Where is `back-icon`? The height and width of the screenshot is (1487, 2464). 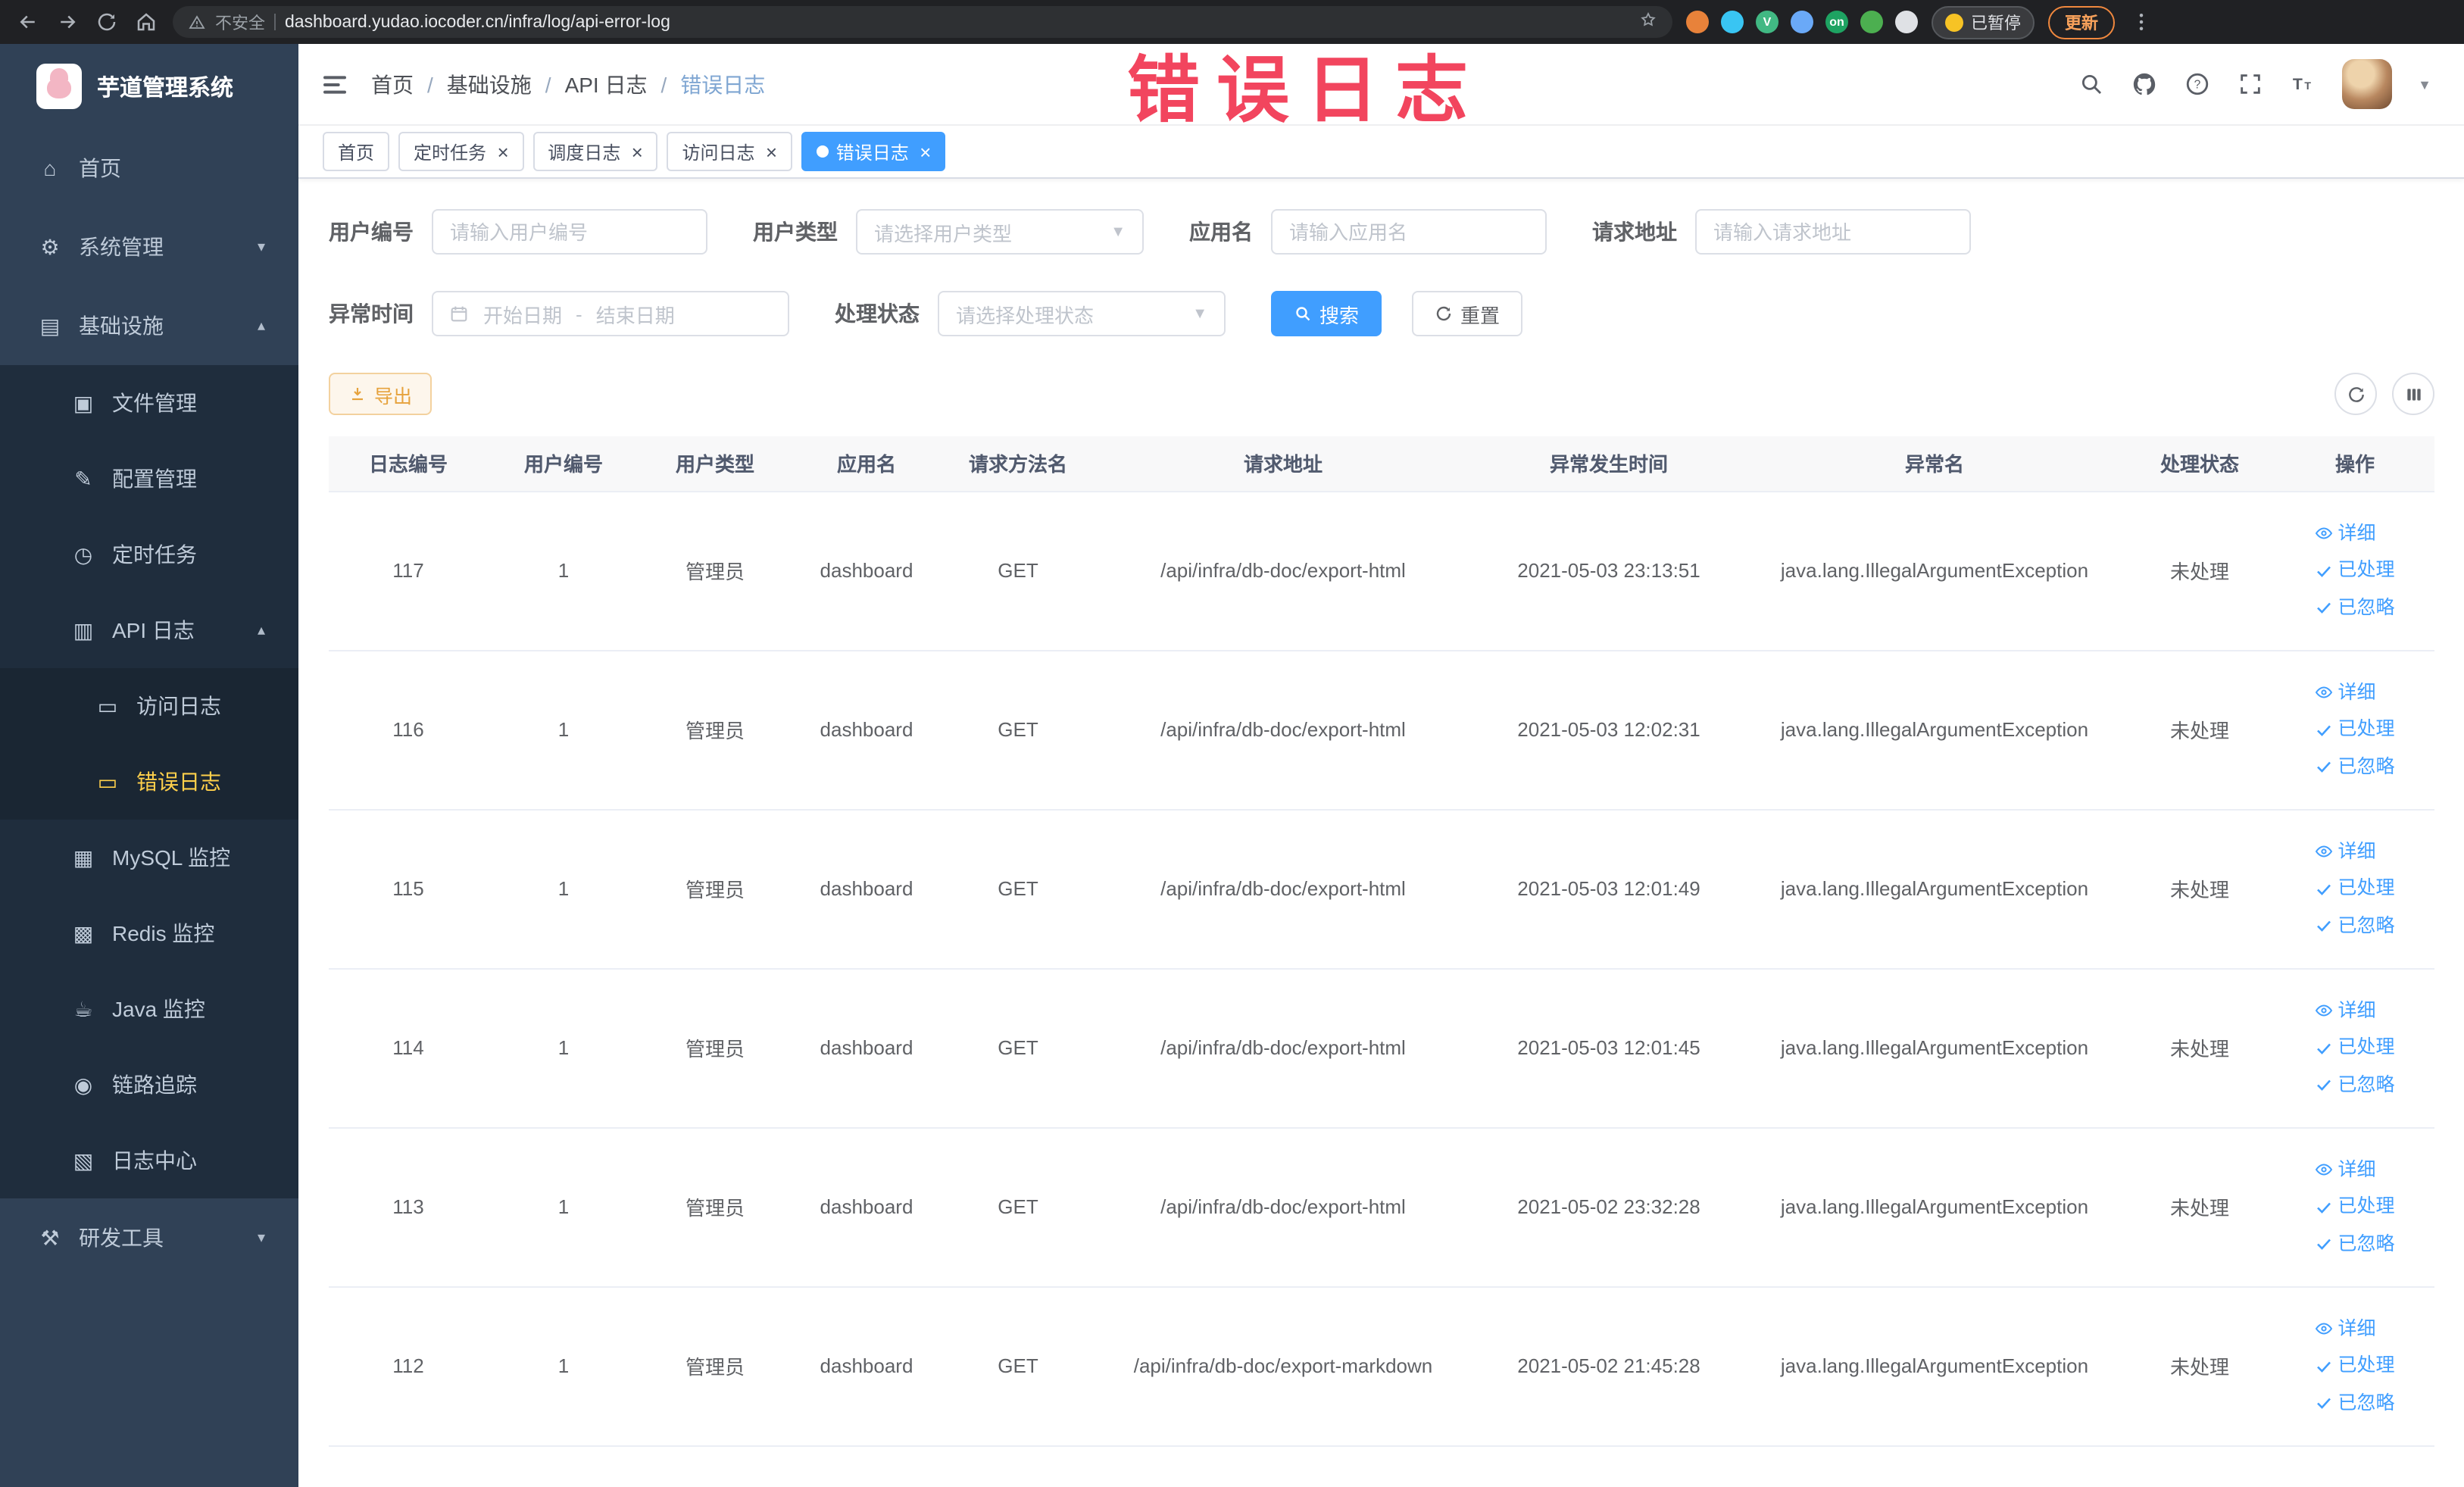 back-icon is located at coordinates (28, 22).